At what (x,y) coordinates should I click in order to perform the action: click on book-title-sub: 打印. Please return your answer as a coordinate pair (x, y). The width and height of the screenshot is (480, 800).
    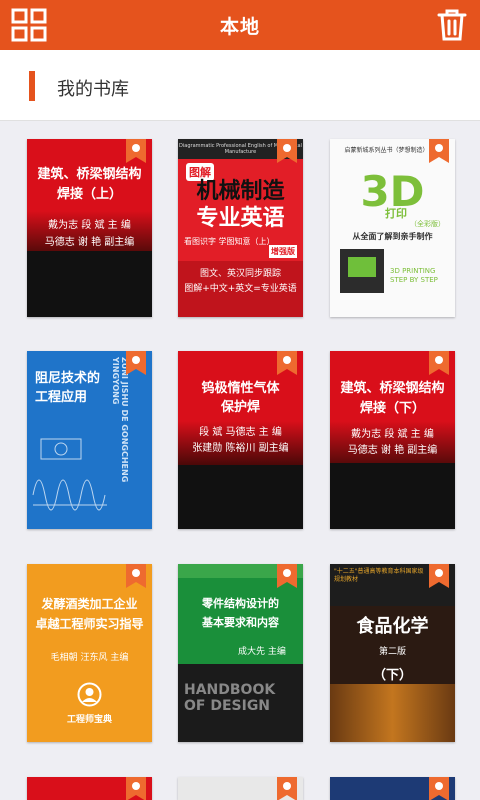
    Looking at the image, I should click on (396, 213).